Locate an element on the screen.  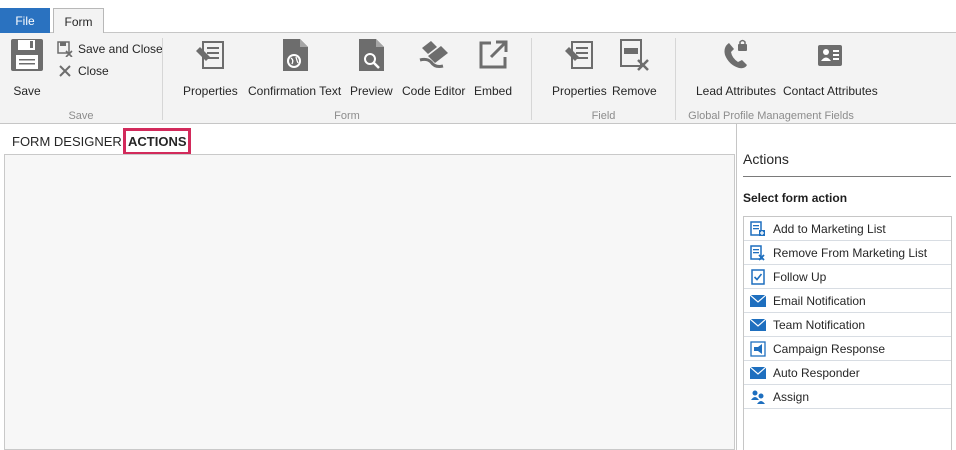
form-group-label: Form is located at coordinates (347, 116).